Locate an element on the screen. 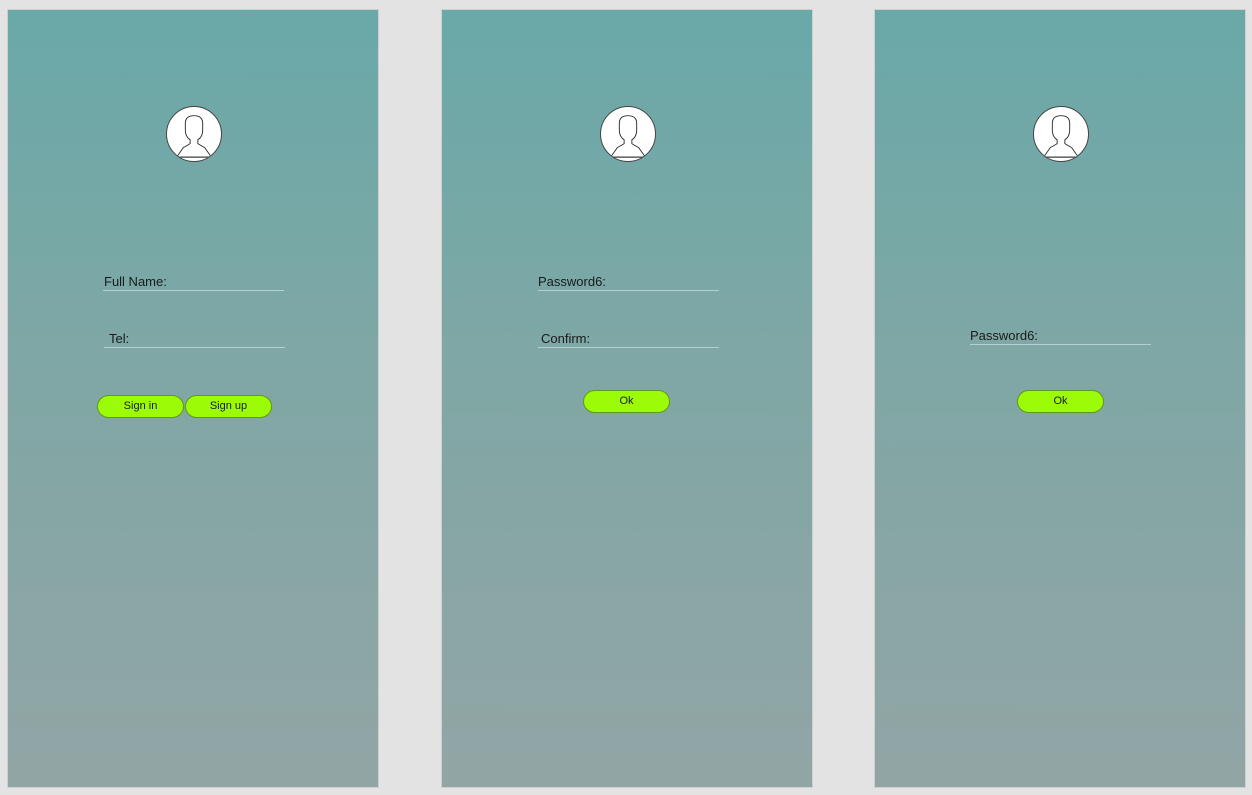 This screenshot has width=1252, height=795. sign-in-button: Sign in is located at coordinates (140, 406).